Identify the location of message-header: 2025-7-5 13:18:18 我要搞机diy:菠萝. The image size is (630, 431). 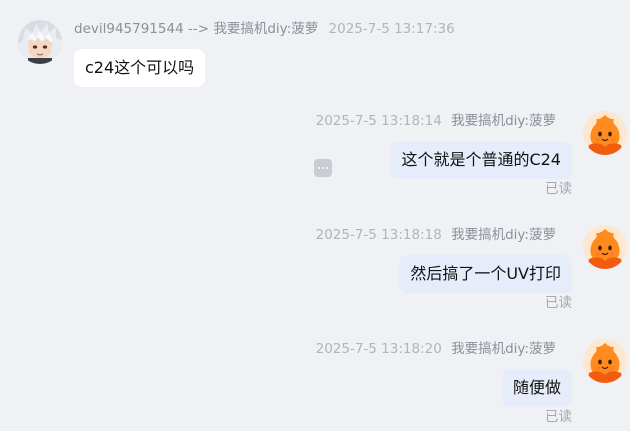
(436, 235).